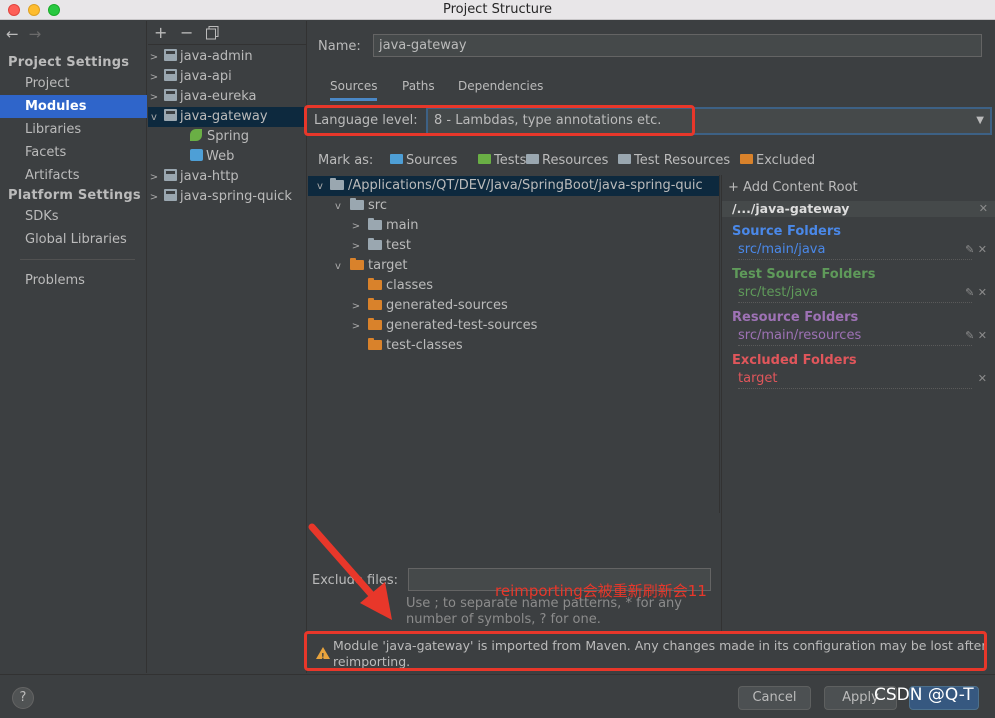 The width and height of the screenshot is (995, 718). Describe the element at coordinates (781, 249) in the screenshot. I see `source-folder-path: src/main/java` at that location.